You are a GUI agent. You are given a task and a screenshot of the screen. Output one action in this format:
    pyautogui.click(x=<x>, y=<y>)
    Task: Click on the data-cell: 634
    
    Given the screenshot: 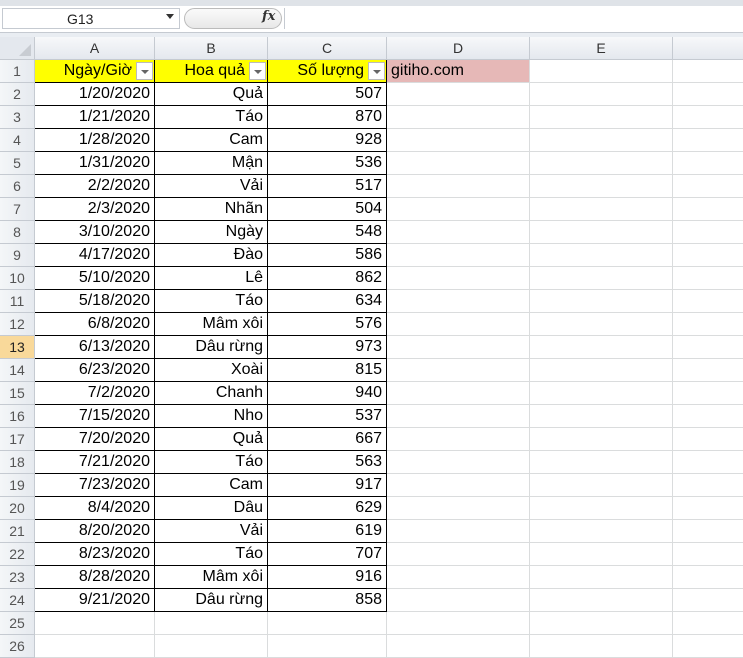 What is the action you would take?
    pyautogui.click(x=327, y=301)
    